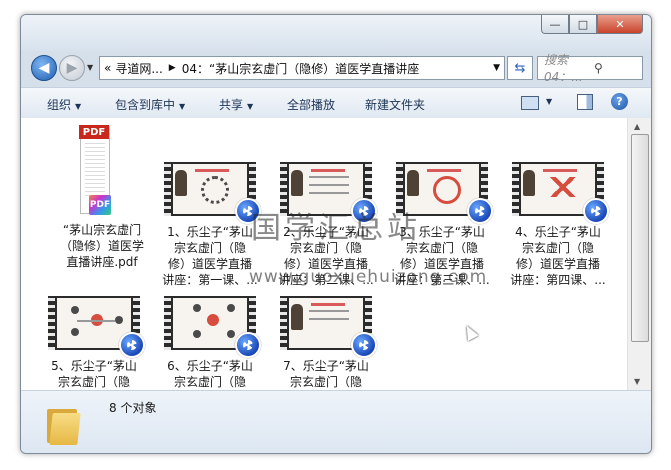  What do you see at coordinates (311, 104) in the screenshot?
I see `play-all-button: 全部播放` at bounding box center [311, 104].